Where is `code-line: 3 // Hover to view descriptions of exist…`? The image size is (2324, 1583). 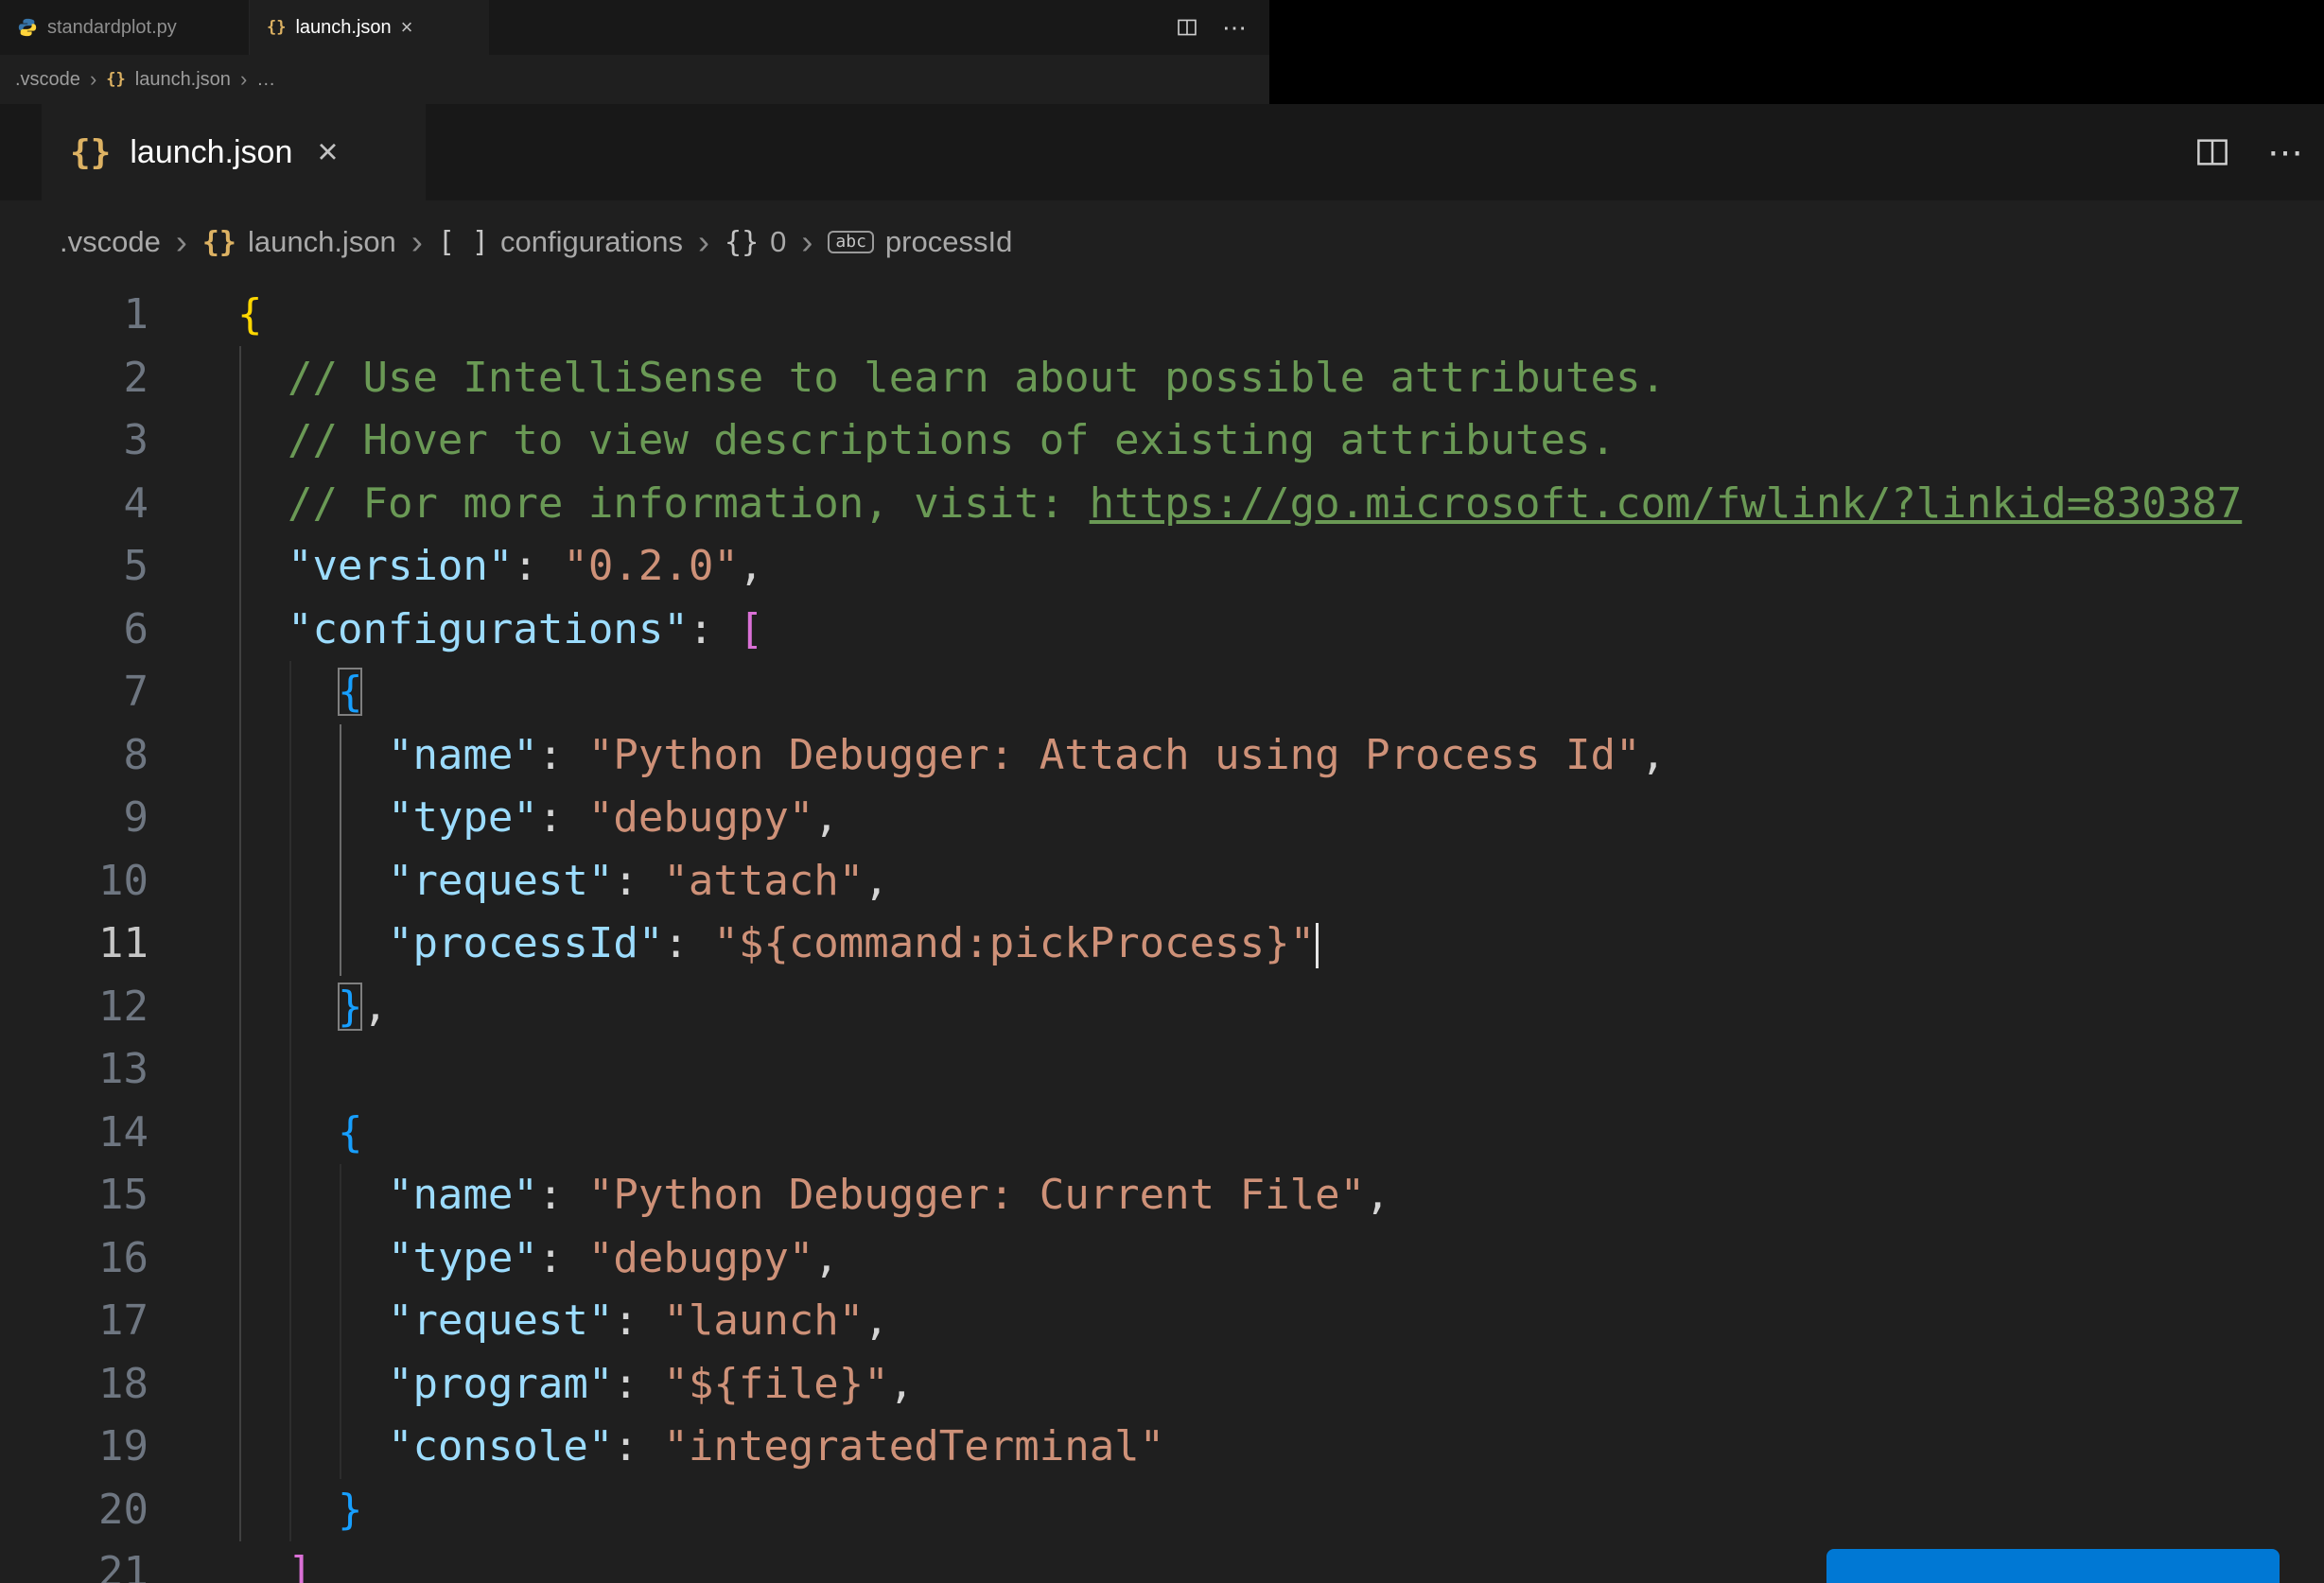
code-line: 3 // Hover to view descriptions of exist… is located at coordinates (1162, 441).